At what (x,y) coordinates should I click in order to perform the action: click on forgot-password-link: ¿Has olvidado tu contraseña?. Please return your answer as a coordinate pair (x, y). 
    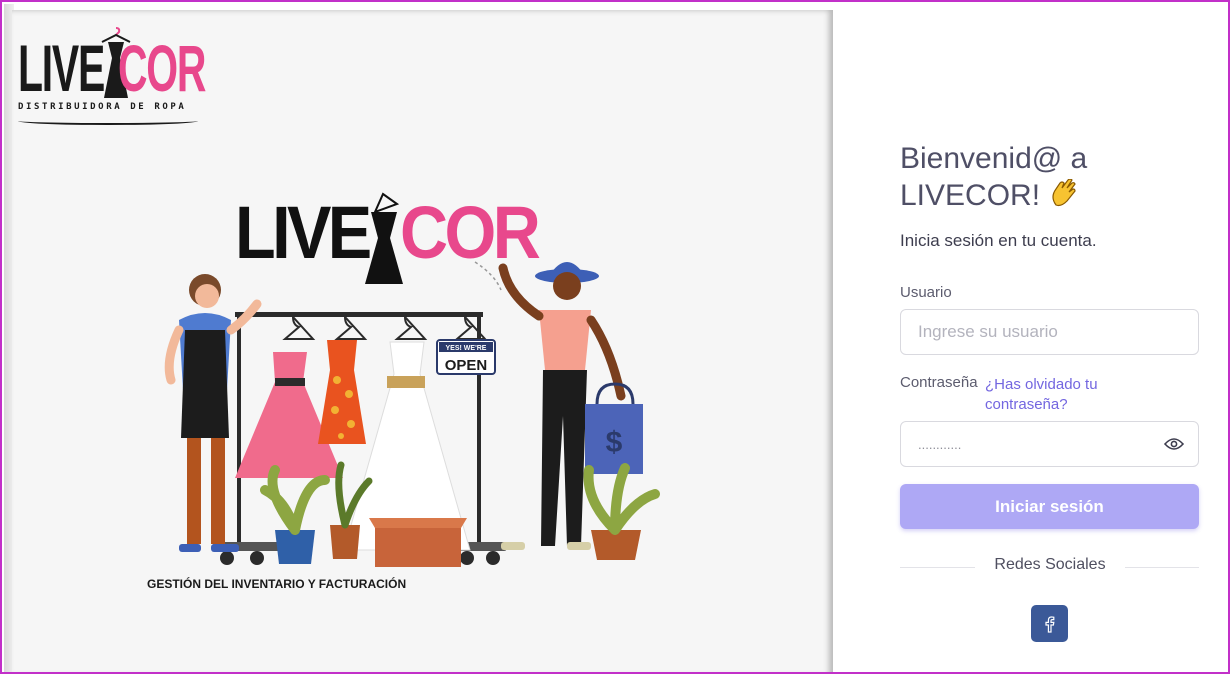
    Looking at the image, I should click on (1060, 395).